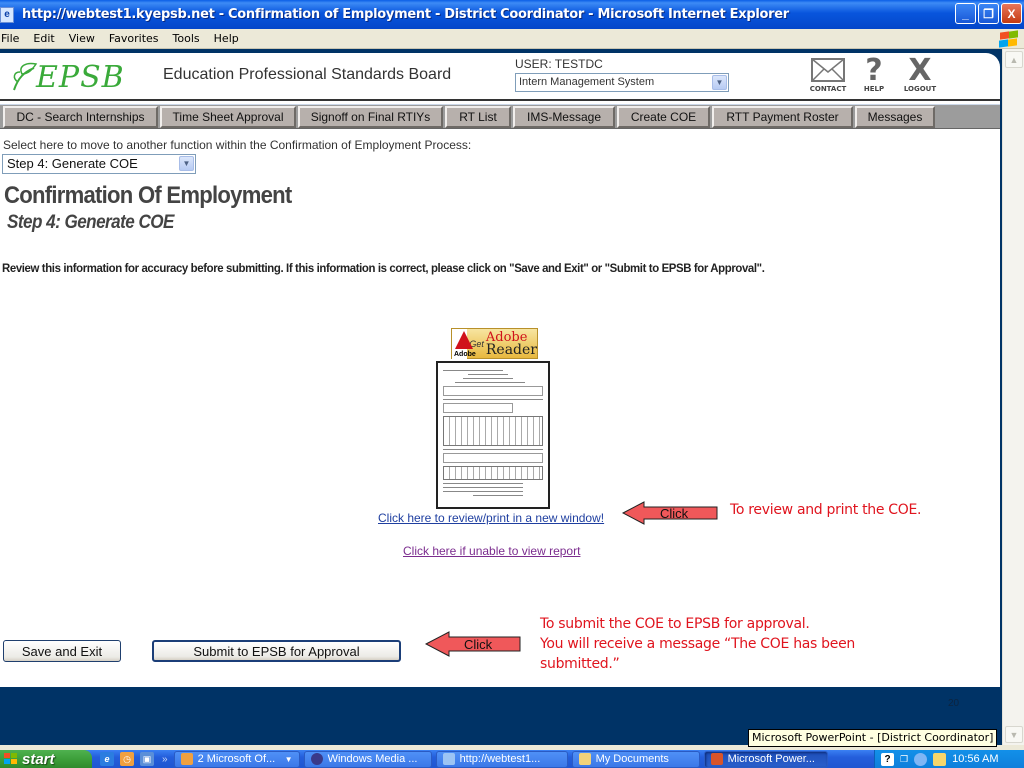  What do you see at coordinates (228, 117) in the screenshot?
I see `tab-time-sheet-approval: Time Sheet Approval` at bounding box center [228, 117].